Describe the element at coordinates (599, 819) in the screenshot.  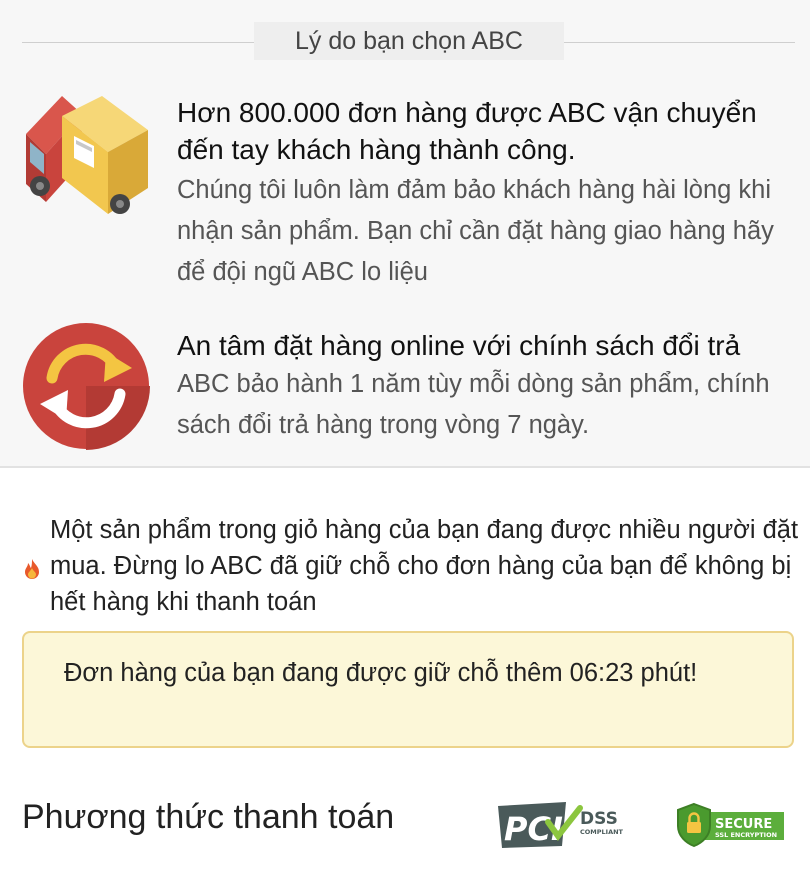
I see `pci-dss-text: DSS` at that location.